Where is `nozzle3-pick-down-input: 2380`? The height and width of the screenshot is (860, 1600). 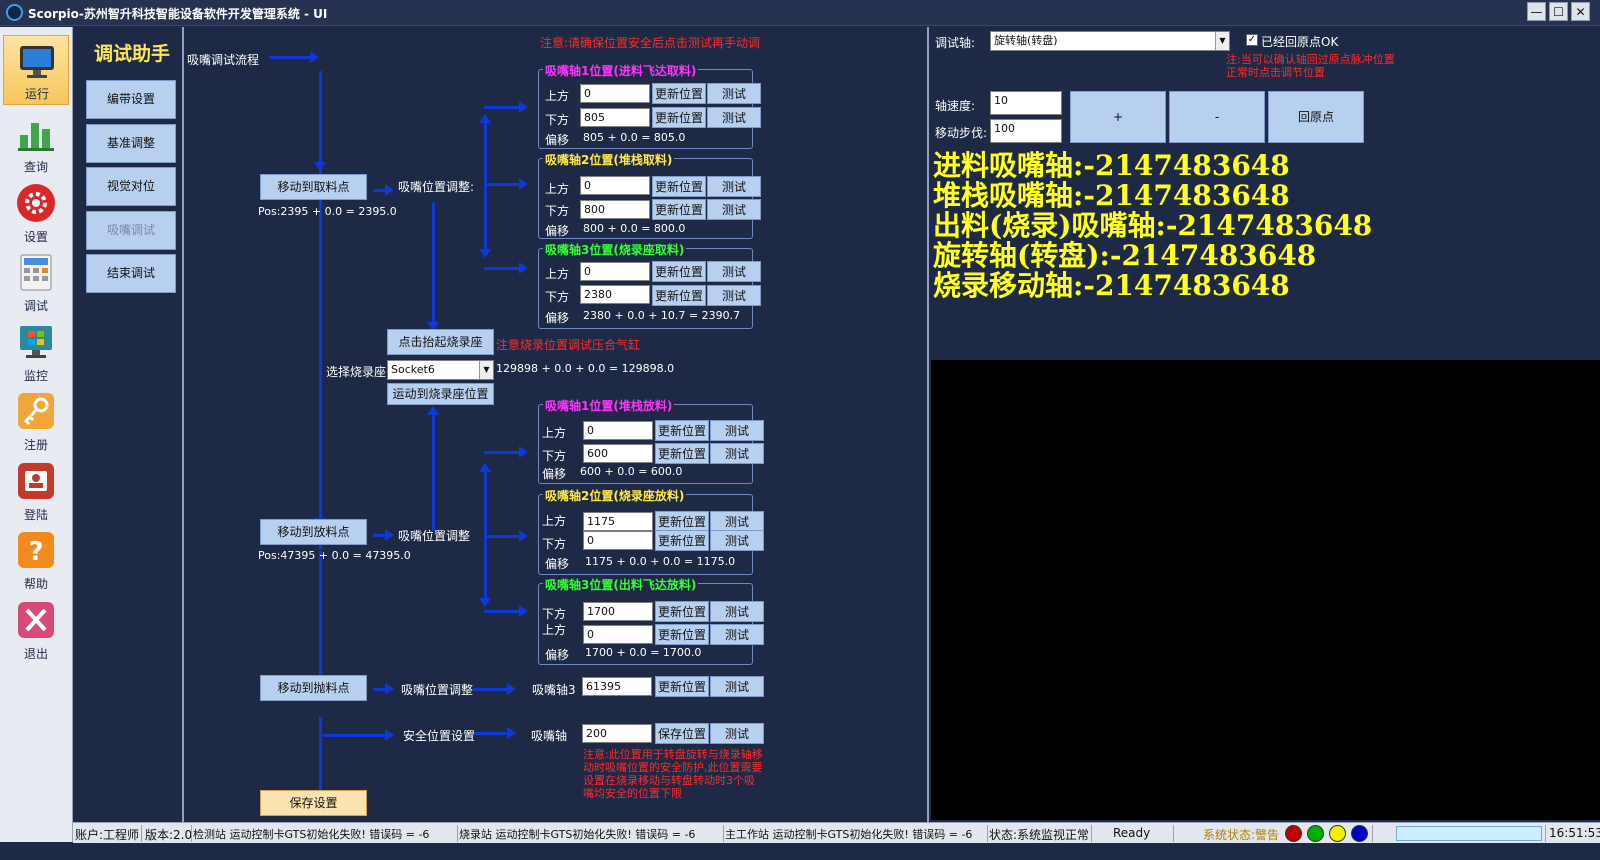 nozzle3-pick-down-input: 2380 is located at coordinates (615, 294).